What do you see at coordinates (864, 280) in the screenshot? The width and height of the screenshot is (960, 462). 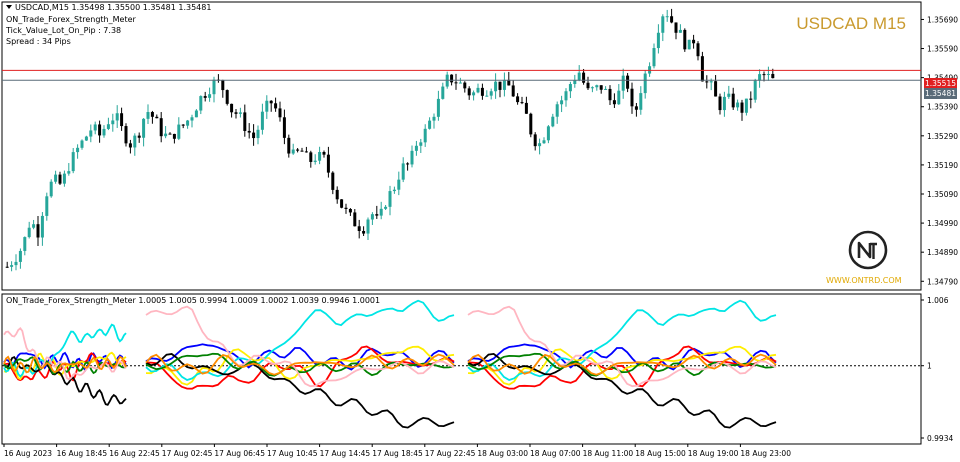 I see `ontrd-url: WWW.ONTRD.COM` at bounding box center [864, 280].